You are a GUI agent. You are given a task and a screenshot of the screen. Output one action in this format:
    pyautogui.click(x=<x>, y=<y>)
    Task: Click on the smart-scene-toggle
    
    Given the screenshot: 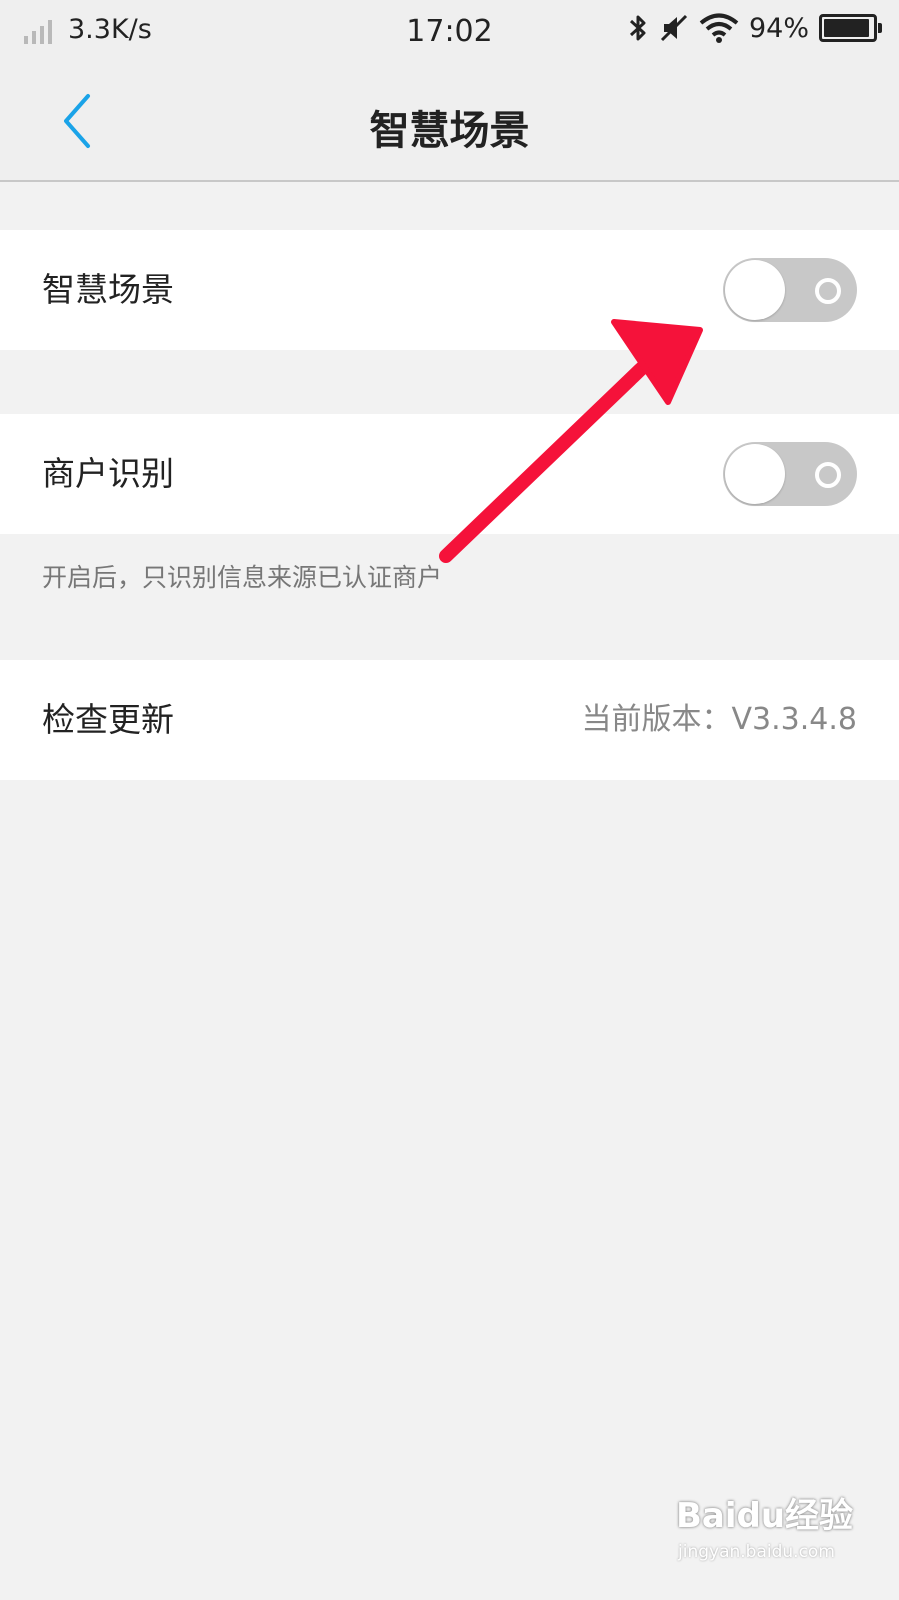 What is the action you would take?
    pyautogui.click(x=790, y=290)
    